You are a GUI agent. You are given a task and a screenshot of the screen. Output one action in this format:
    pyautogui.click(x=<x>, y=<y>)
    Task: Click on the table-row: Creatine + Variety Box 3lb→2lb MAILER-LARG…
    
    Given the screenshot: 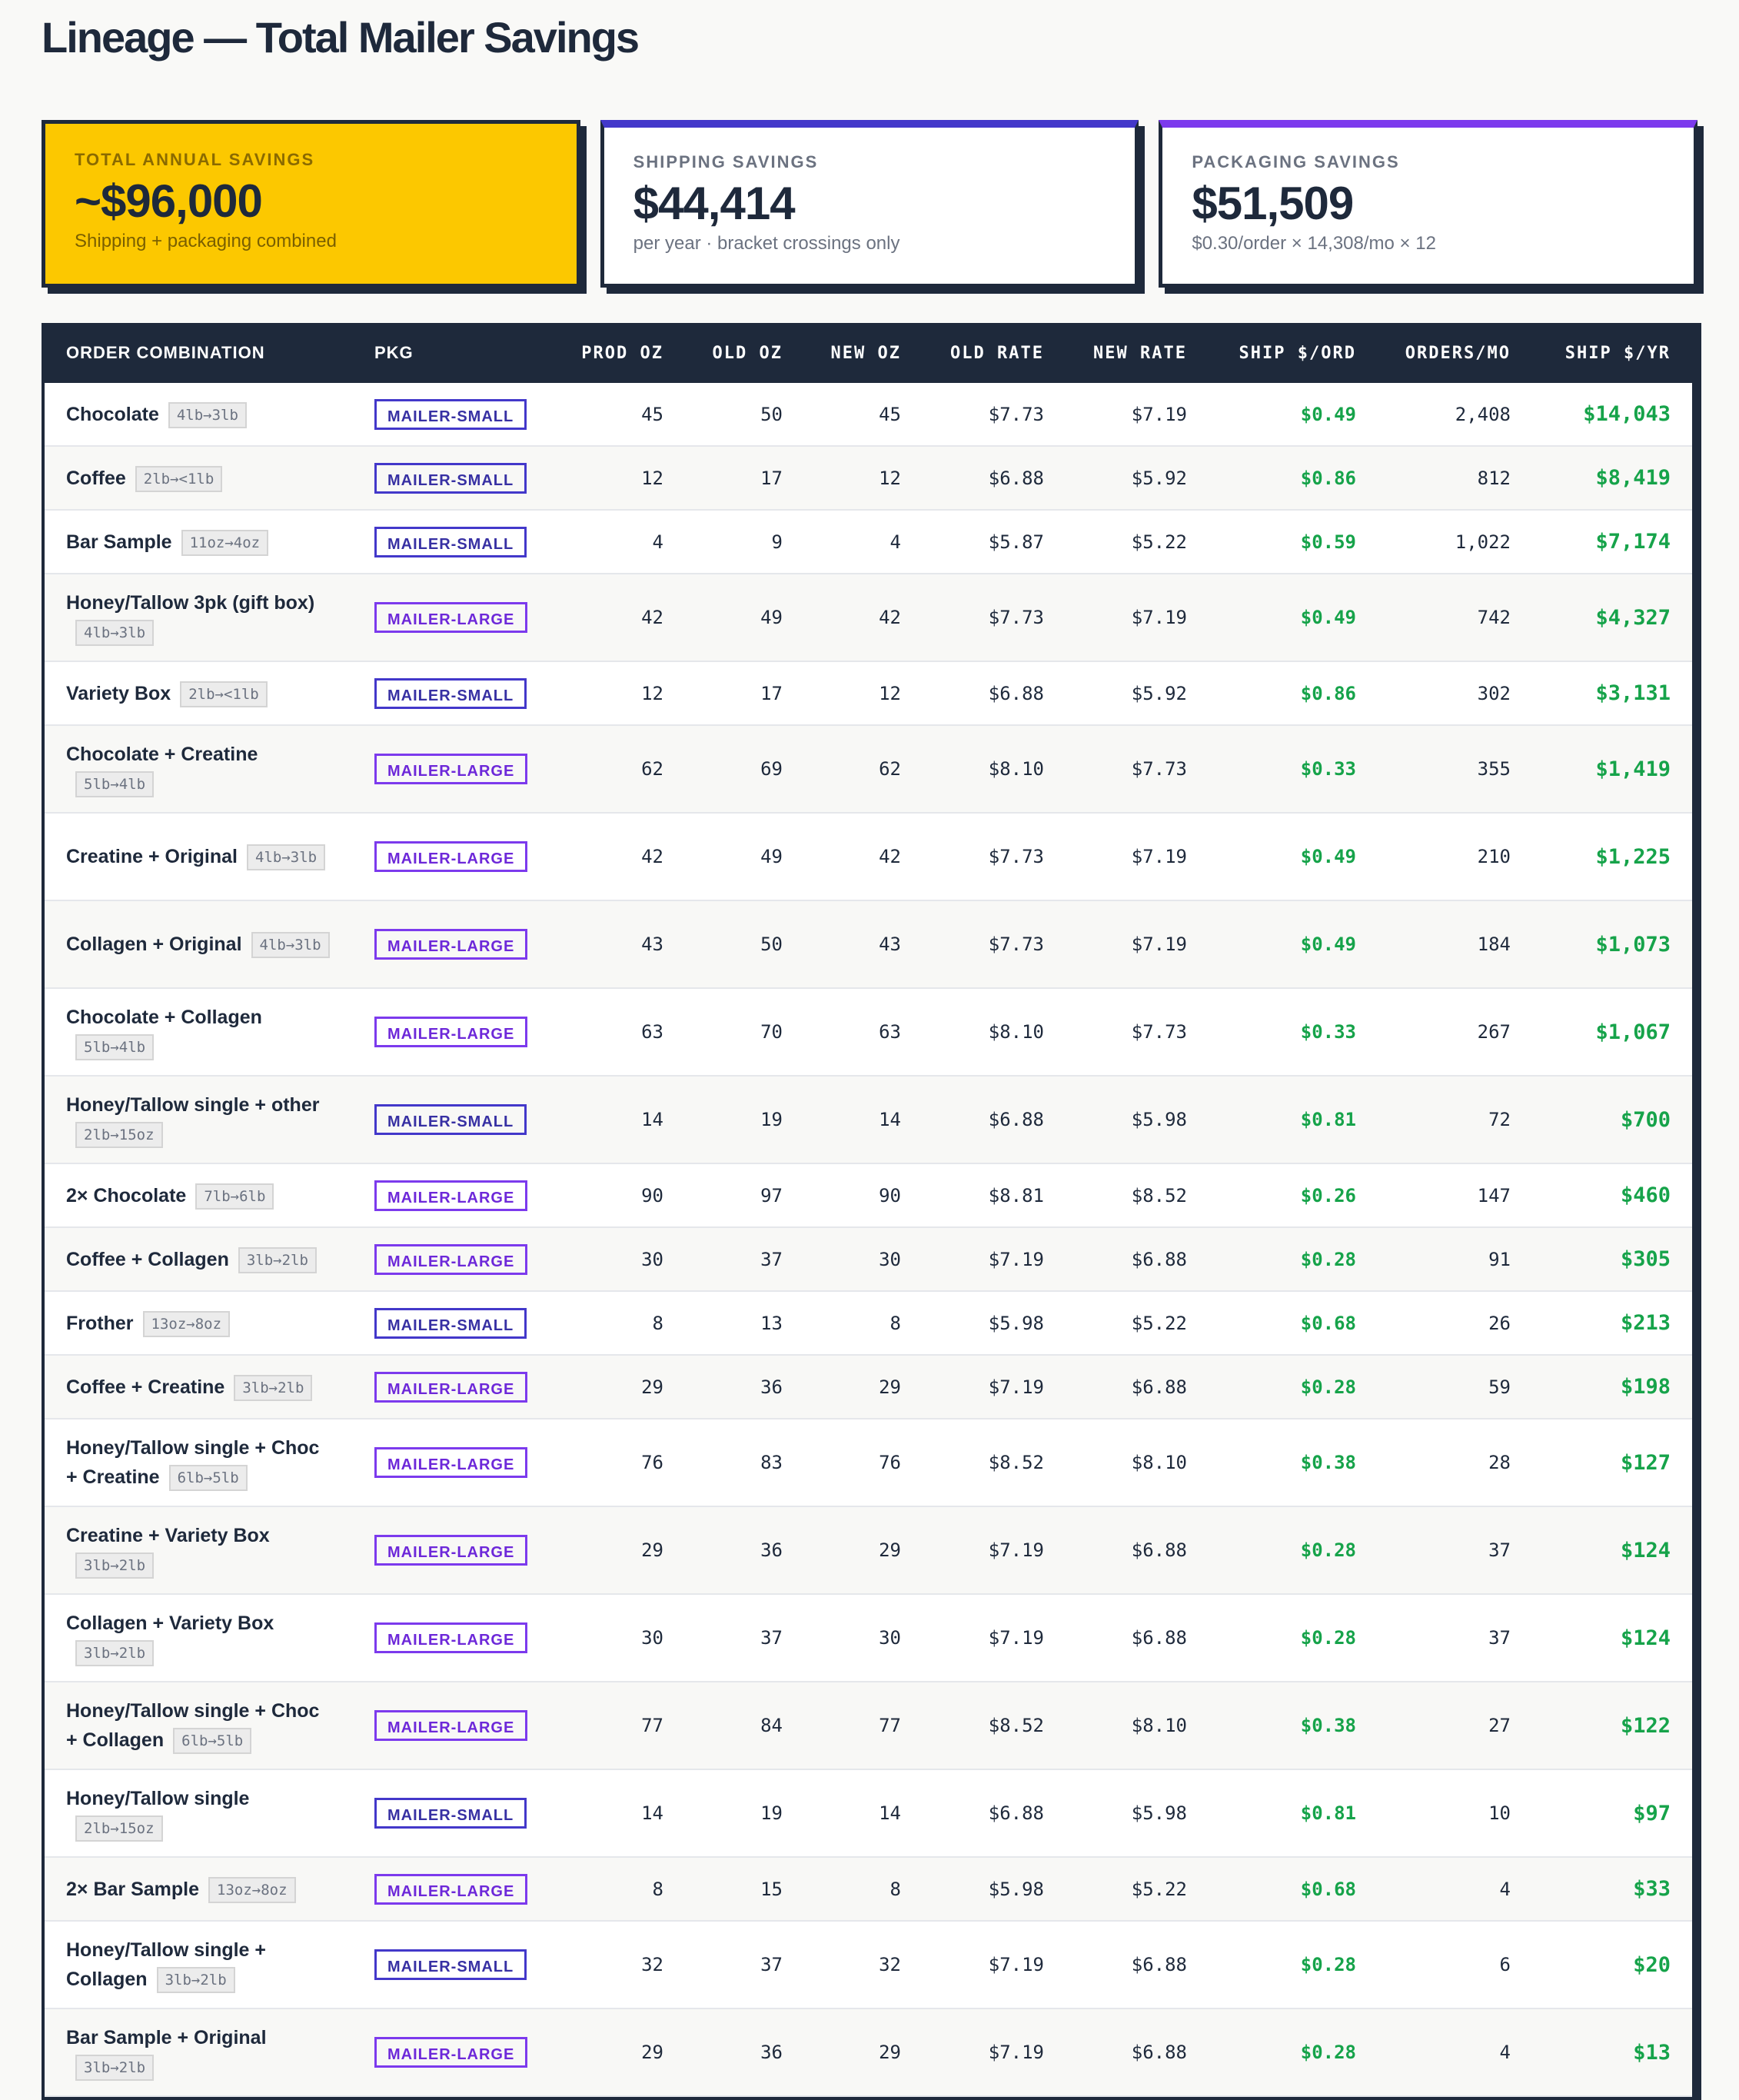 What is the action you would take?
    pyautogui.click(x=868, y=1551)
    